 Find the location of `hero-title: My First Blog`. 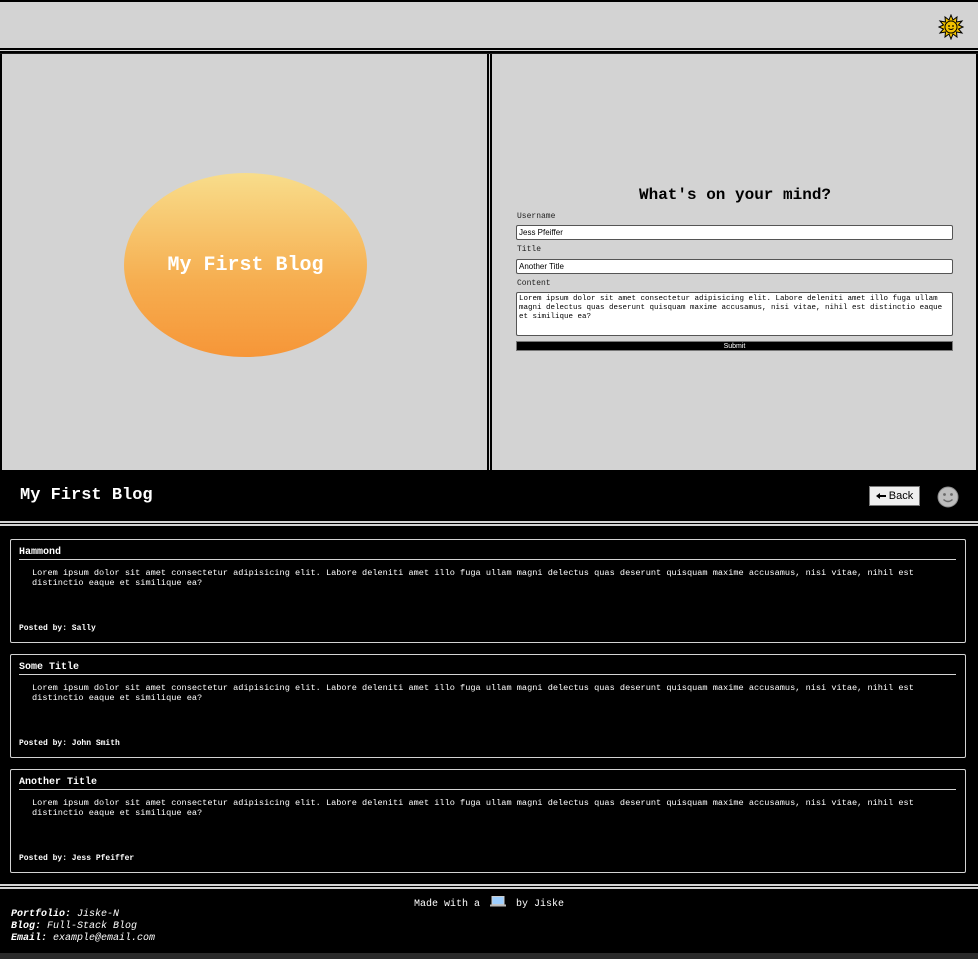

hero-title: My First Blog is located at coordinates (245, 265).